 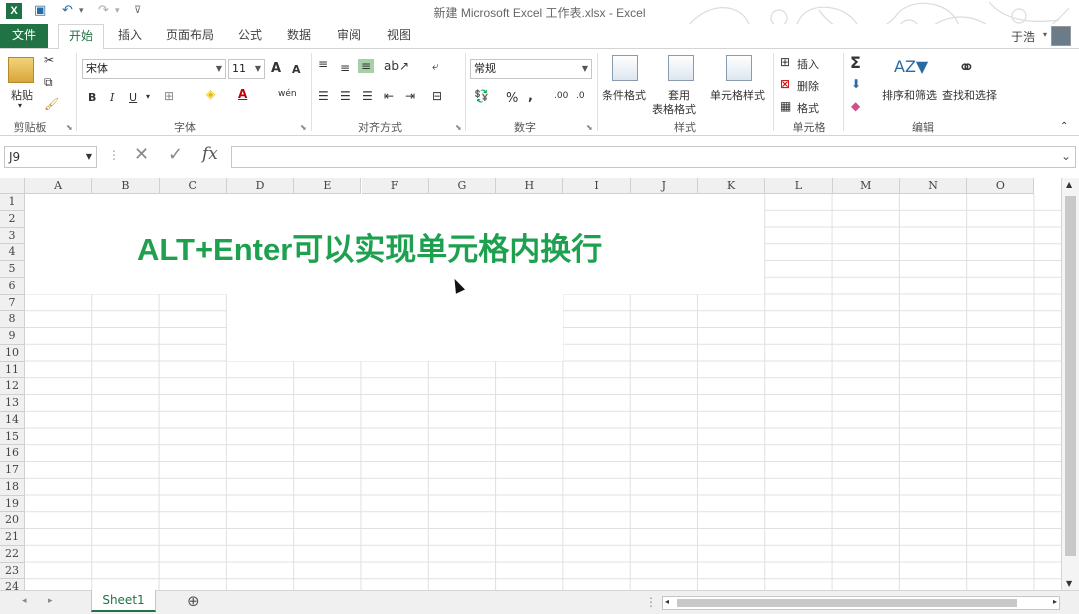 What do you see at coordinates (625, 68) in the screenshot?
I see `conditional-format-icon` at bounding box center [625, 68].